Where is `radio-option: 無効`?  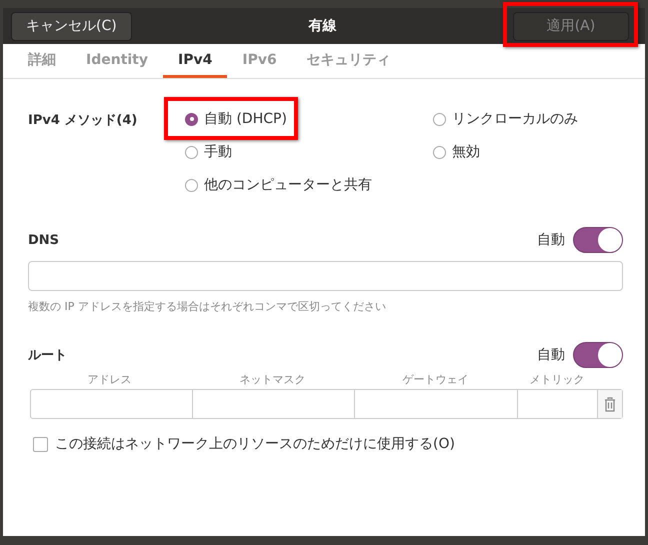 radio-option: 無効 is located at coordinates (456, 152).